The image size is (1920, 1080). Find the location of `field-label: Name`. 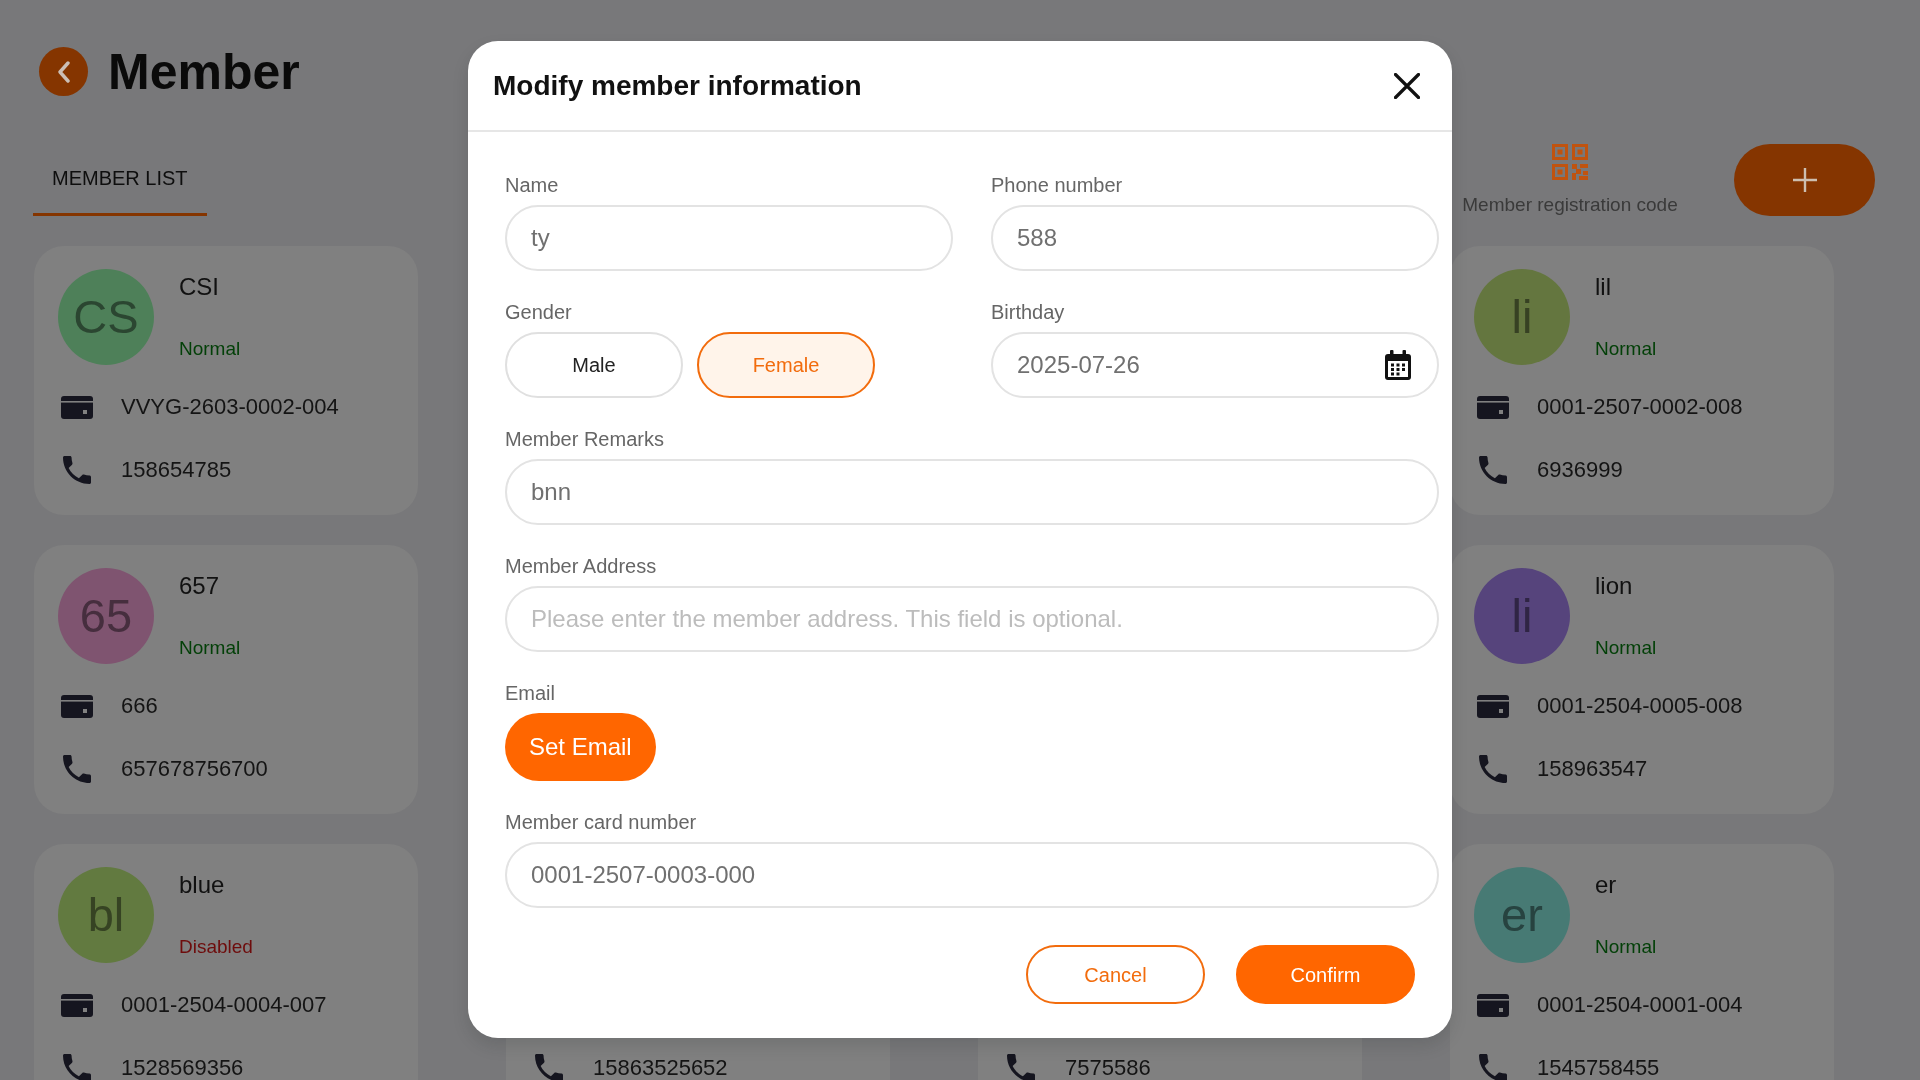

field-label: Name is located at coordinates (532, 185).